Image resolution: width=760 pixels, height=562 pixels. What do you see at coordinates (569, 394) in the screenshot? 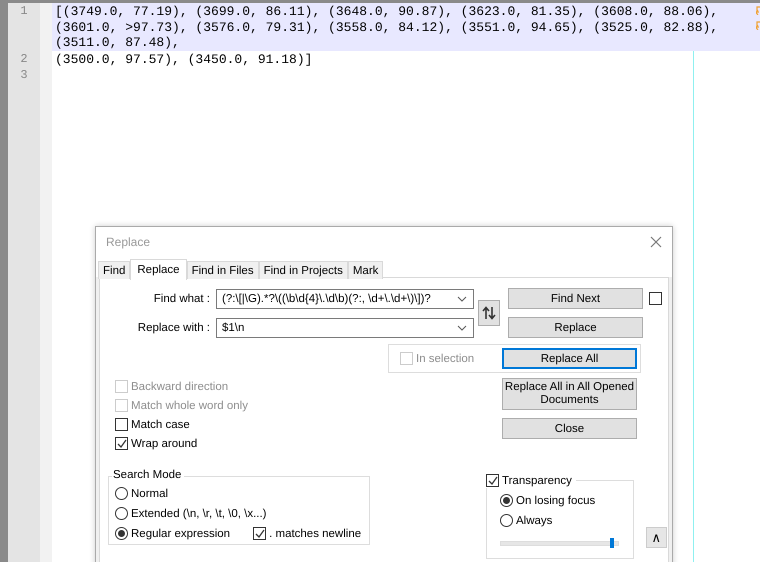
I see `replace-all-opened-button: Replace All in All Opened Documents` at bounding box center [569, 394].